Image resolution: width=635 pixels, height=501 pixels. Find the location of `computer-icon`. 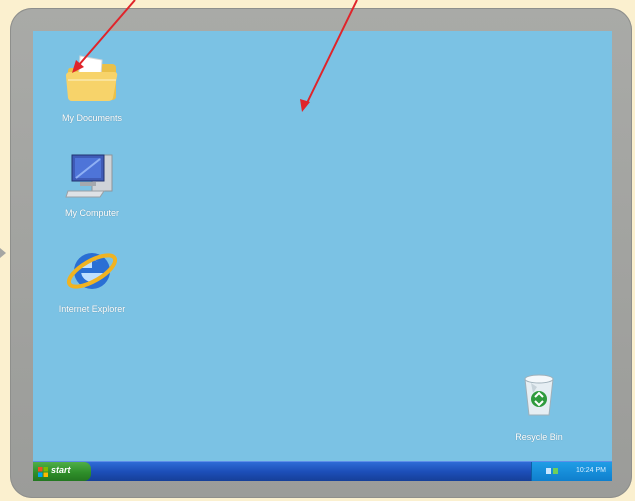

computer-icon is located at coordinates (92, 174).